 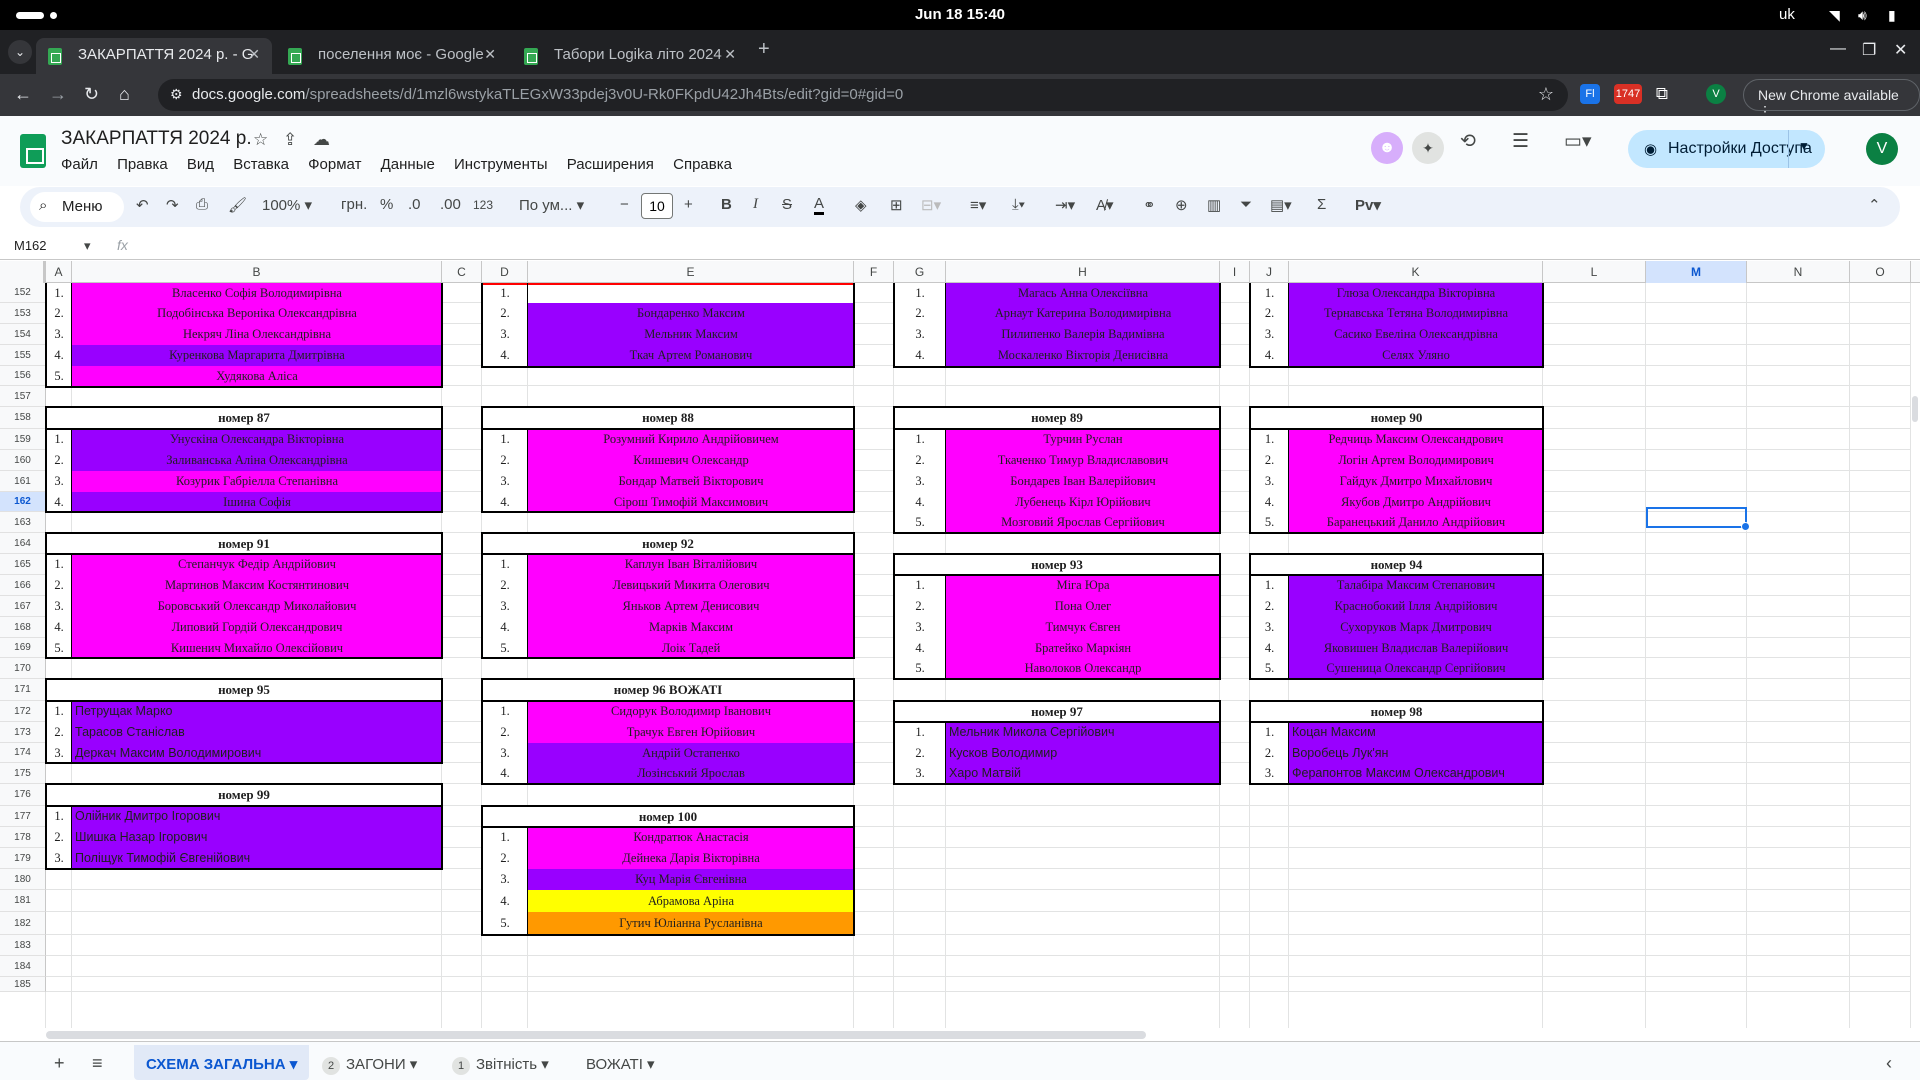 I want to click on move-folder-icon: ⇪, so click(x=290, y=140).